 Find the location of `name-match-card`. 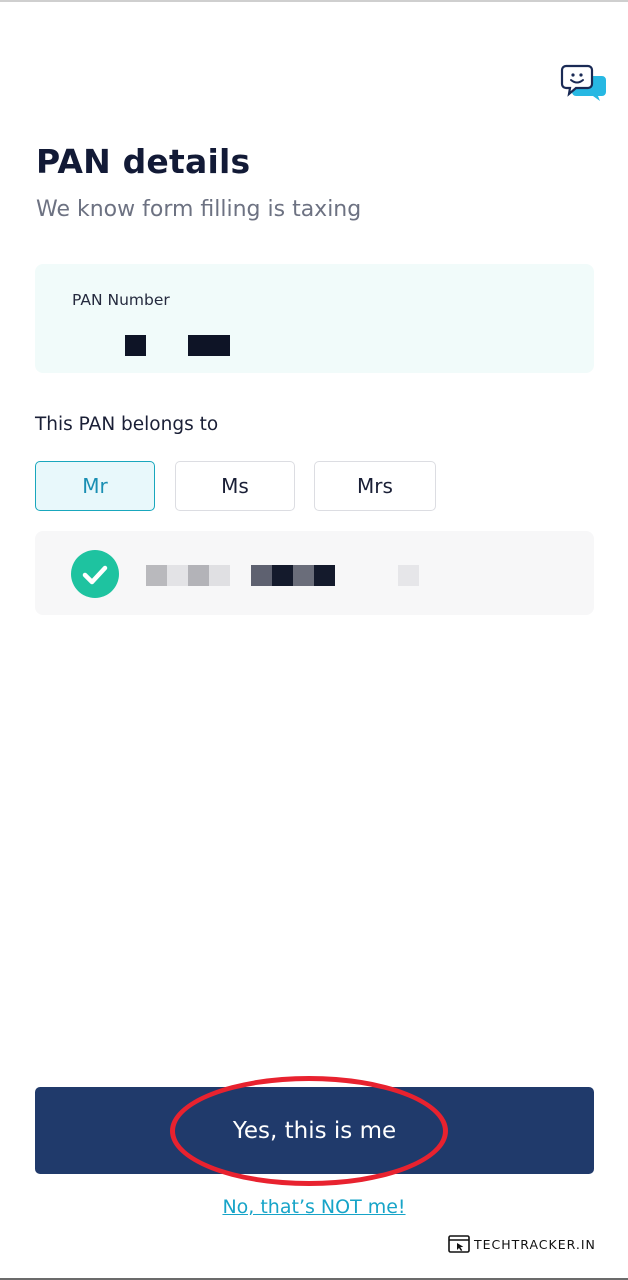

name-match-card is located at coordinates (314, 573).